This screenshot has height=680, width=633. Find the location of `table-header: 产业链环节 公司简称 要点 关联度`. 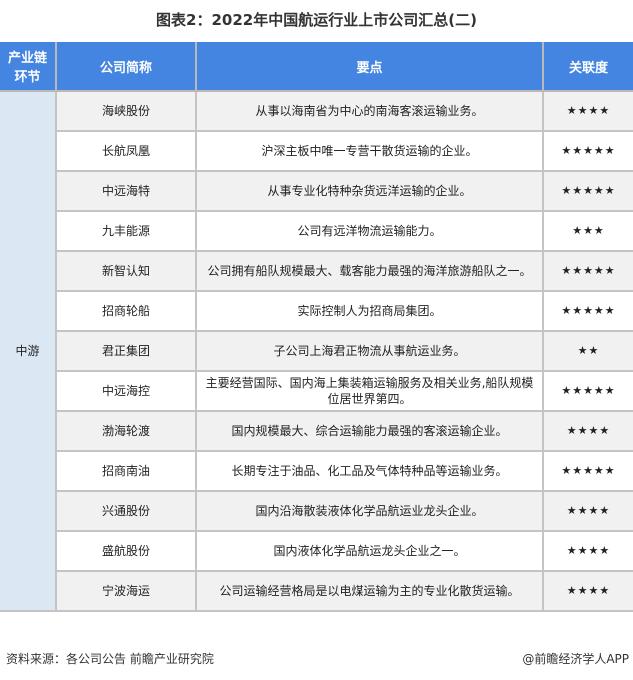

table-header: 产业链环节 公司简称 要点 关联度 is located at coordinates (316, 67).